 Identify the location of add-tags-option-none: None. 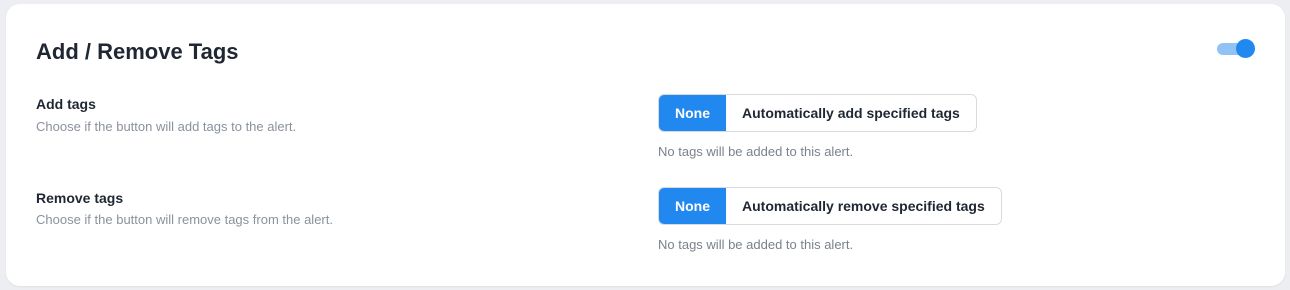
(692, 113).